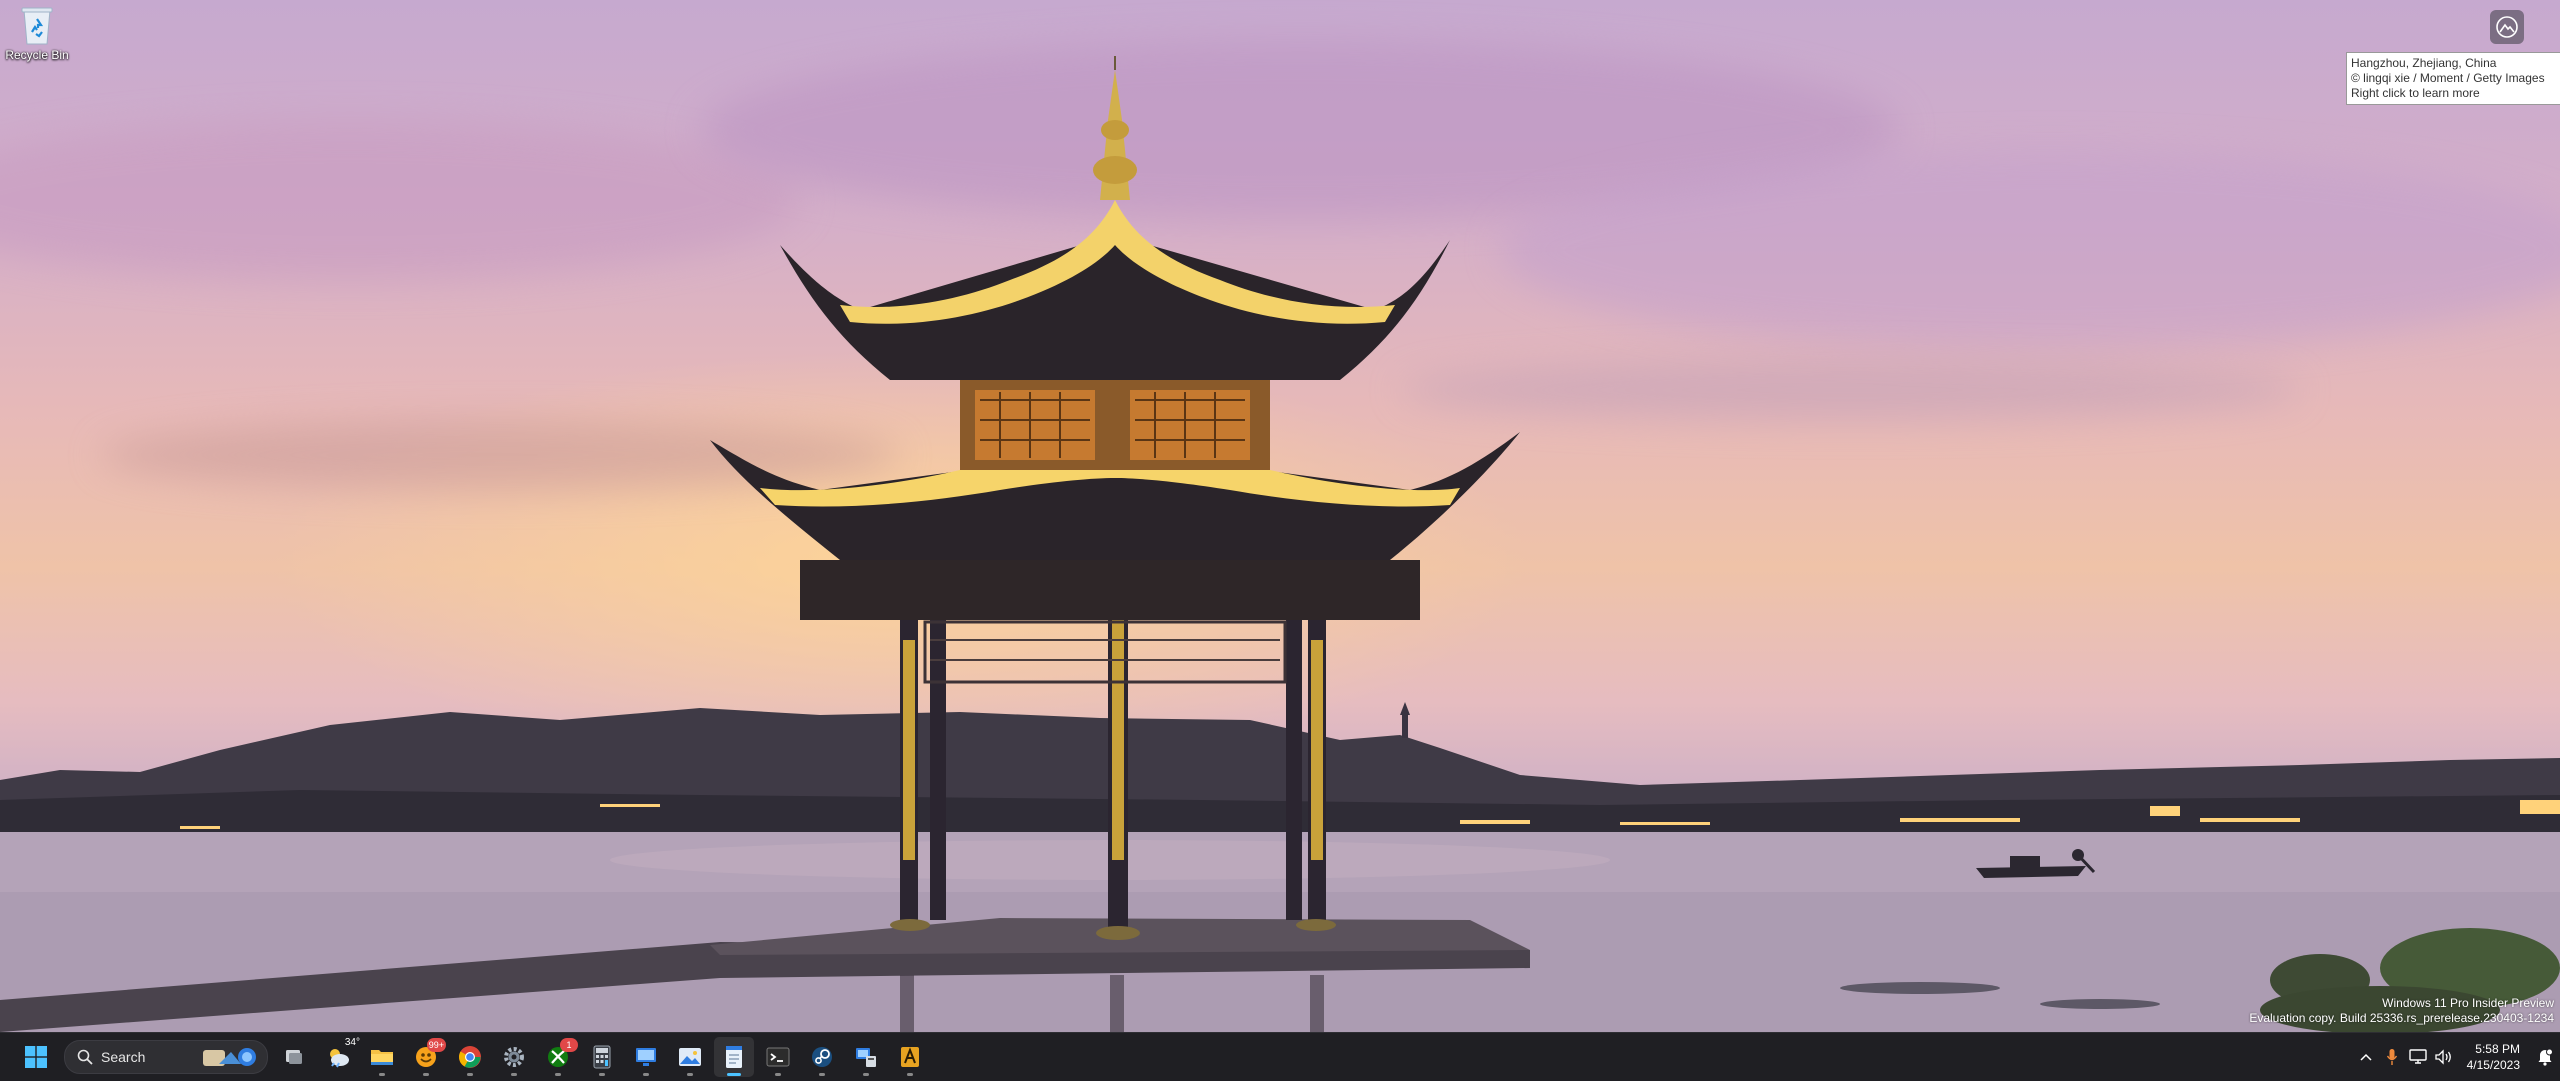 This screenshot has width=2560, height=1081. I want to click on taskbar-weather: 34°, so click(339, 1057).